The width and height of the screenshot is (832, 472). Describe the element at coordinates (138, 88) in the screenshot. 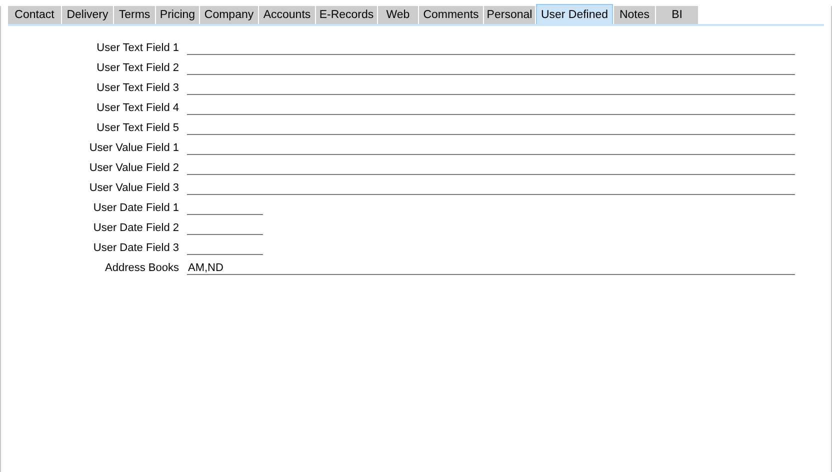

I see `field-label: User Text Field 3` at that location.